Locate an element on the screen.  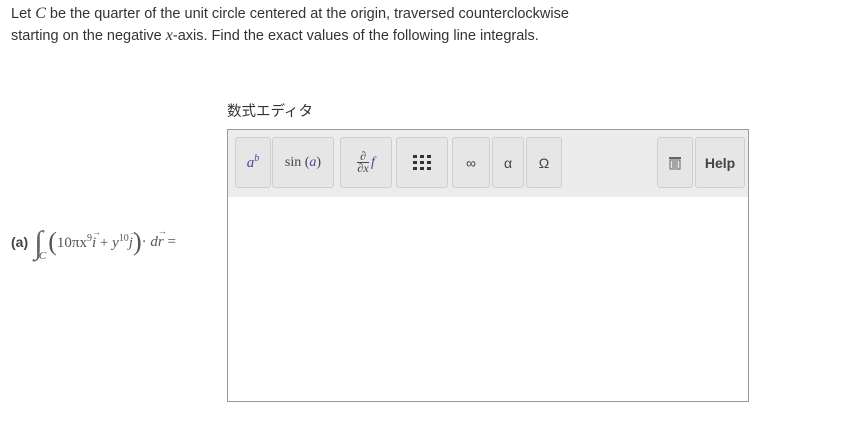
editor-toolbar: ab sin (a) ∂ ∂x f ∞ α Ω Help is located at coordinates (488, 163).